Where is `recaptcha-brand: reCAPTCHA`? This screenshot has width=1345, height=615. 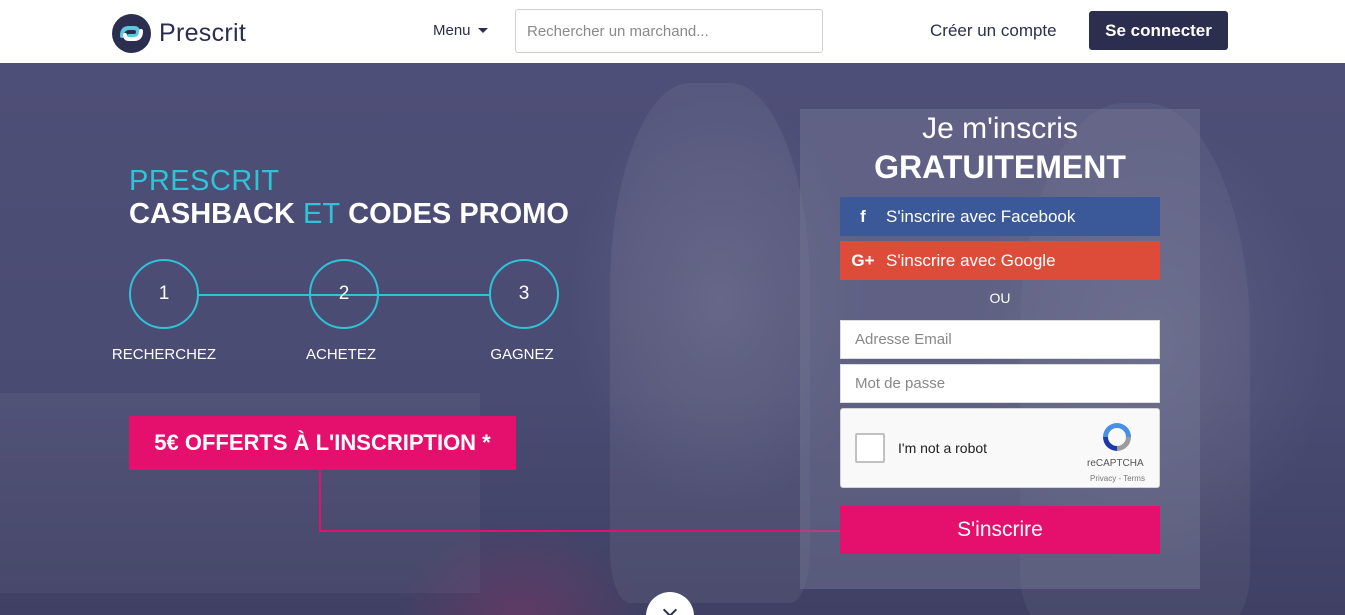
recaptcha-brand: reCAPTCHA is located at coordinates (1115, 463).